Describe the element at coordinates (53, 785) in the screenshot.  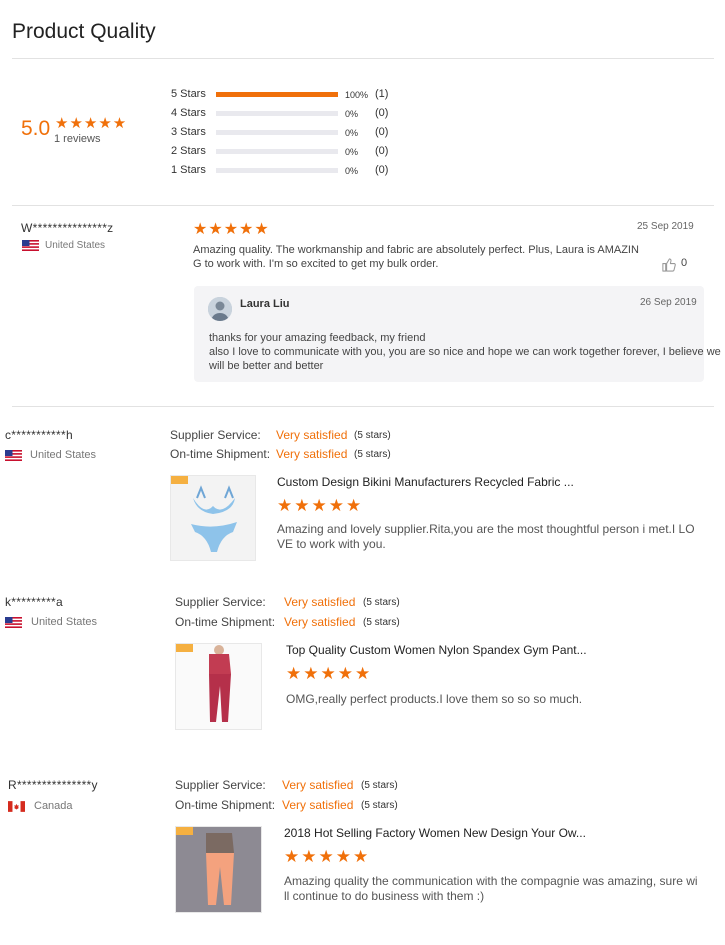
I see `reviewer-name: R***************y` at that location.